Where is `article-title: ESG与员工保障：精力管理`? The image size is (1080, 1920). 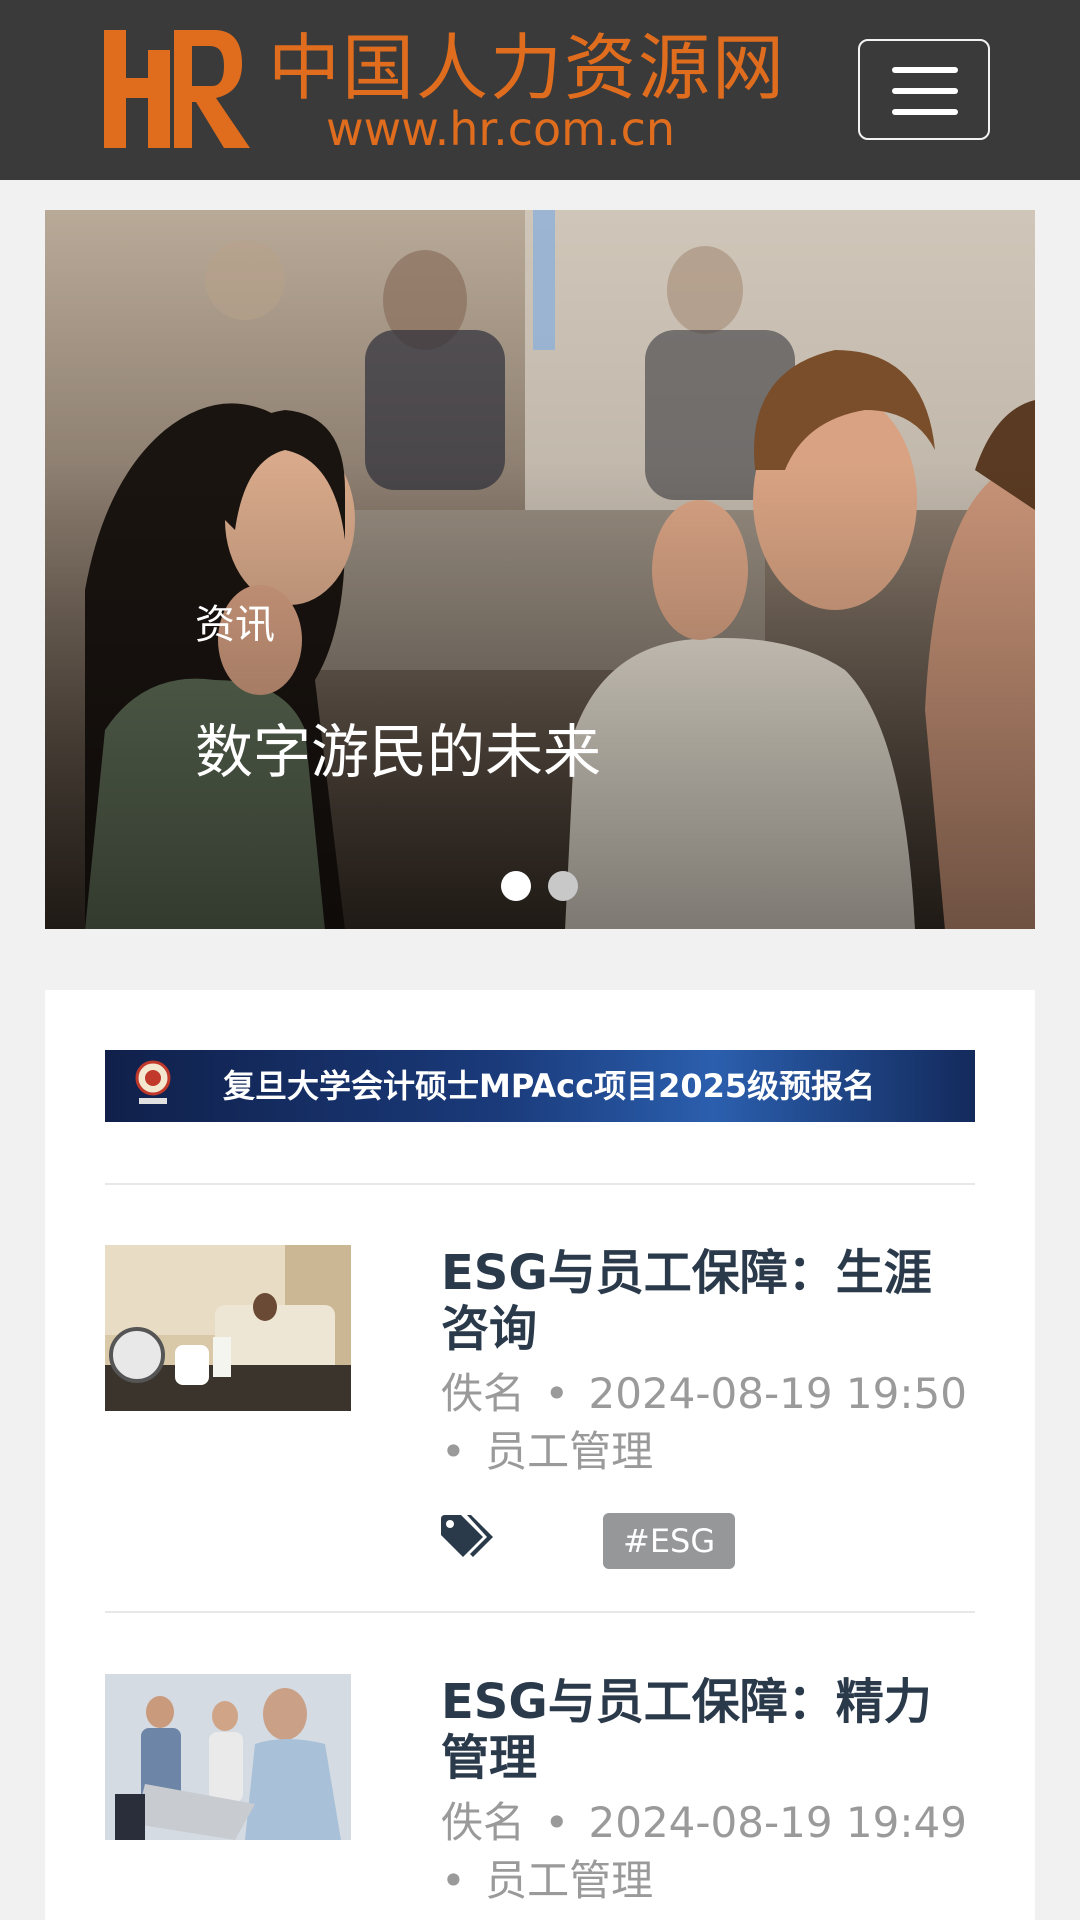 article-title: ESG与员工保障：精力管理 is located at coordinates (708, 1730).